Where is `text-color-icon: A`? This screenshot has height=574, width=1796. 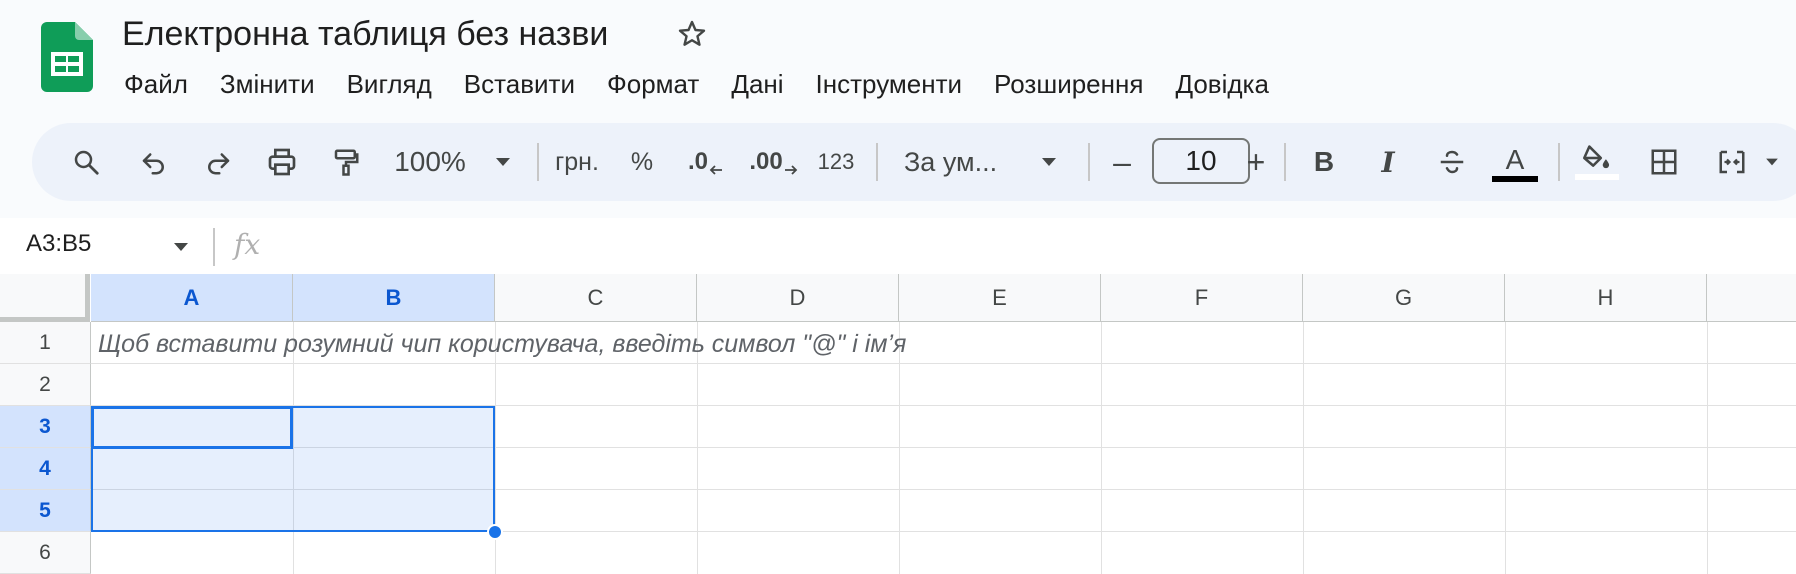
text-color-icon: A is located at coordinates (1515, 159).